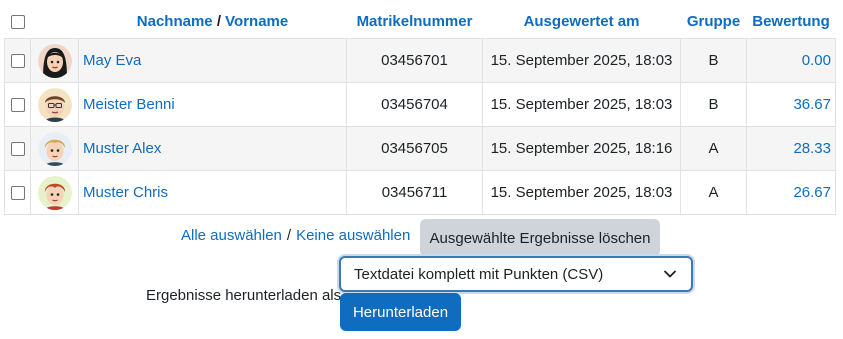 The image size is (843, 339). I want to click on download-button: Herunterladen, so click(400, 312).